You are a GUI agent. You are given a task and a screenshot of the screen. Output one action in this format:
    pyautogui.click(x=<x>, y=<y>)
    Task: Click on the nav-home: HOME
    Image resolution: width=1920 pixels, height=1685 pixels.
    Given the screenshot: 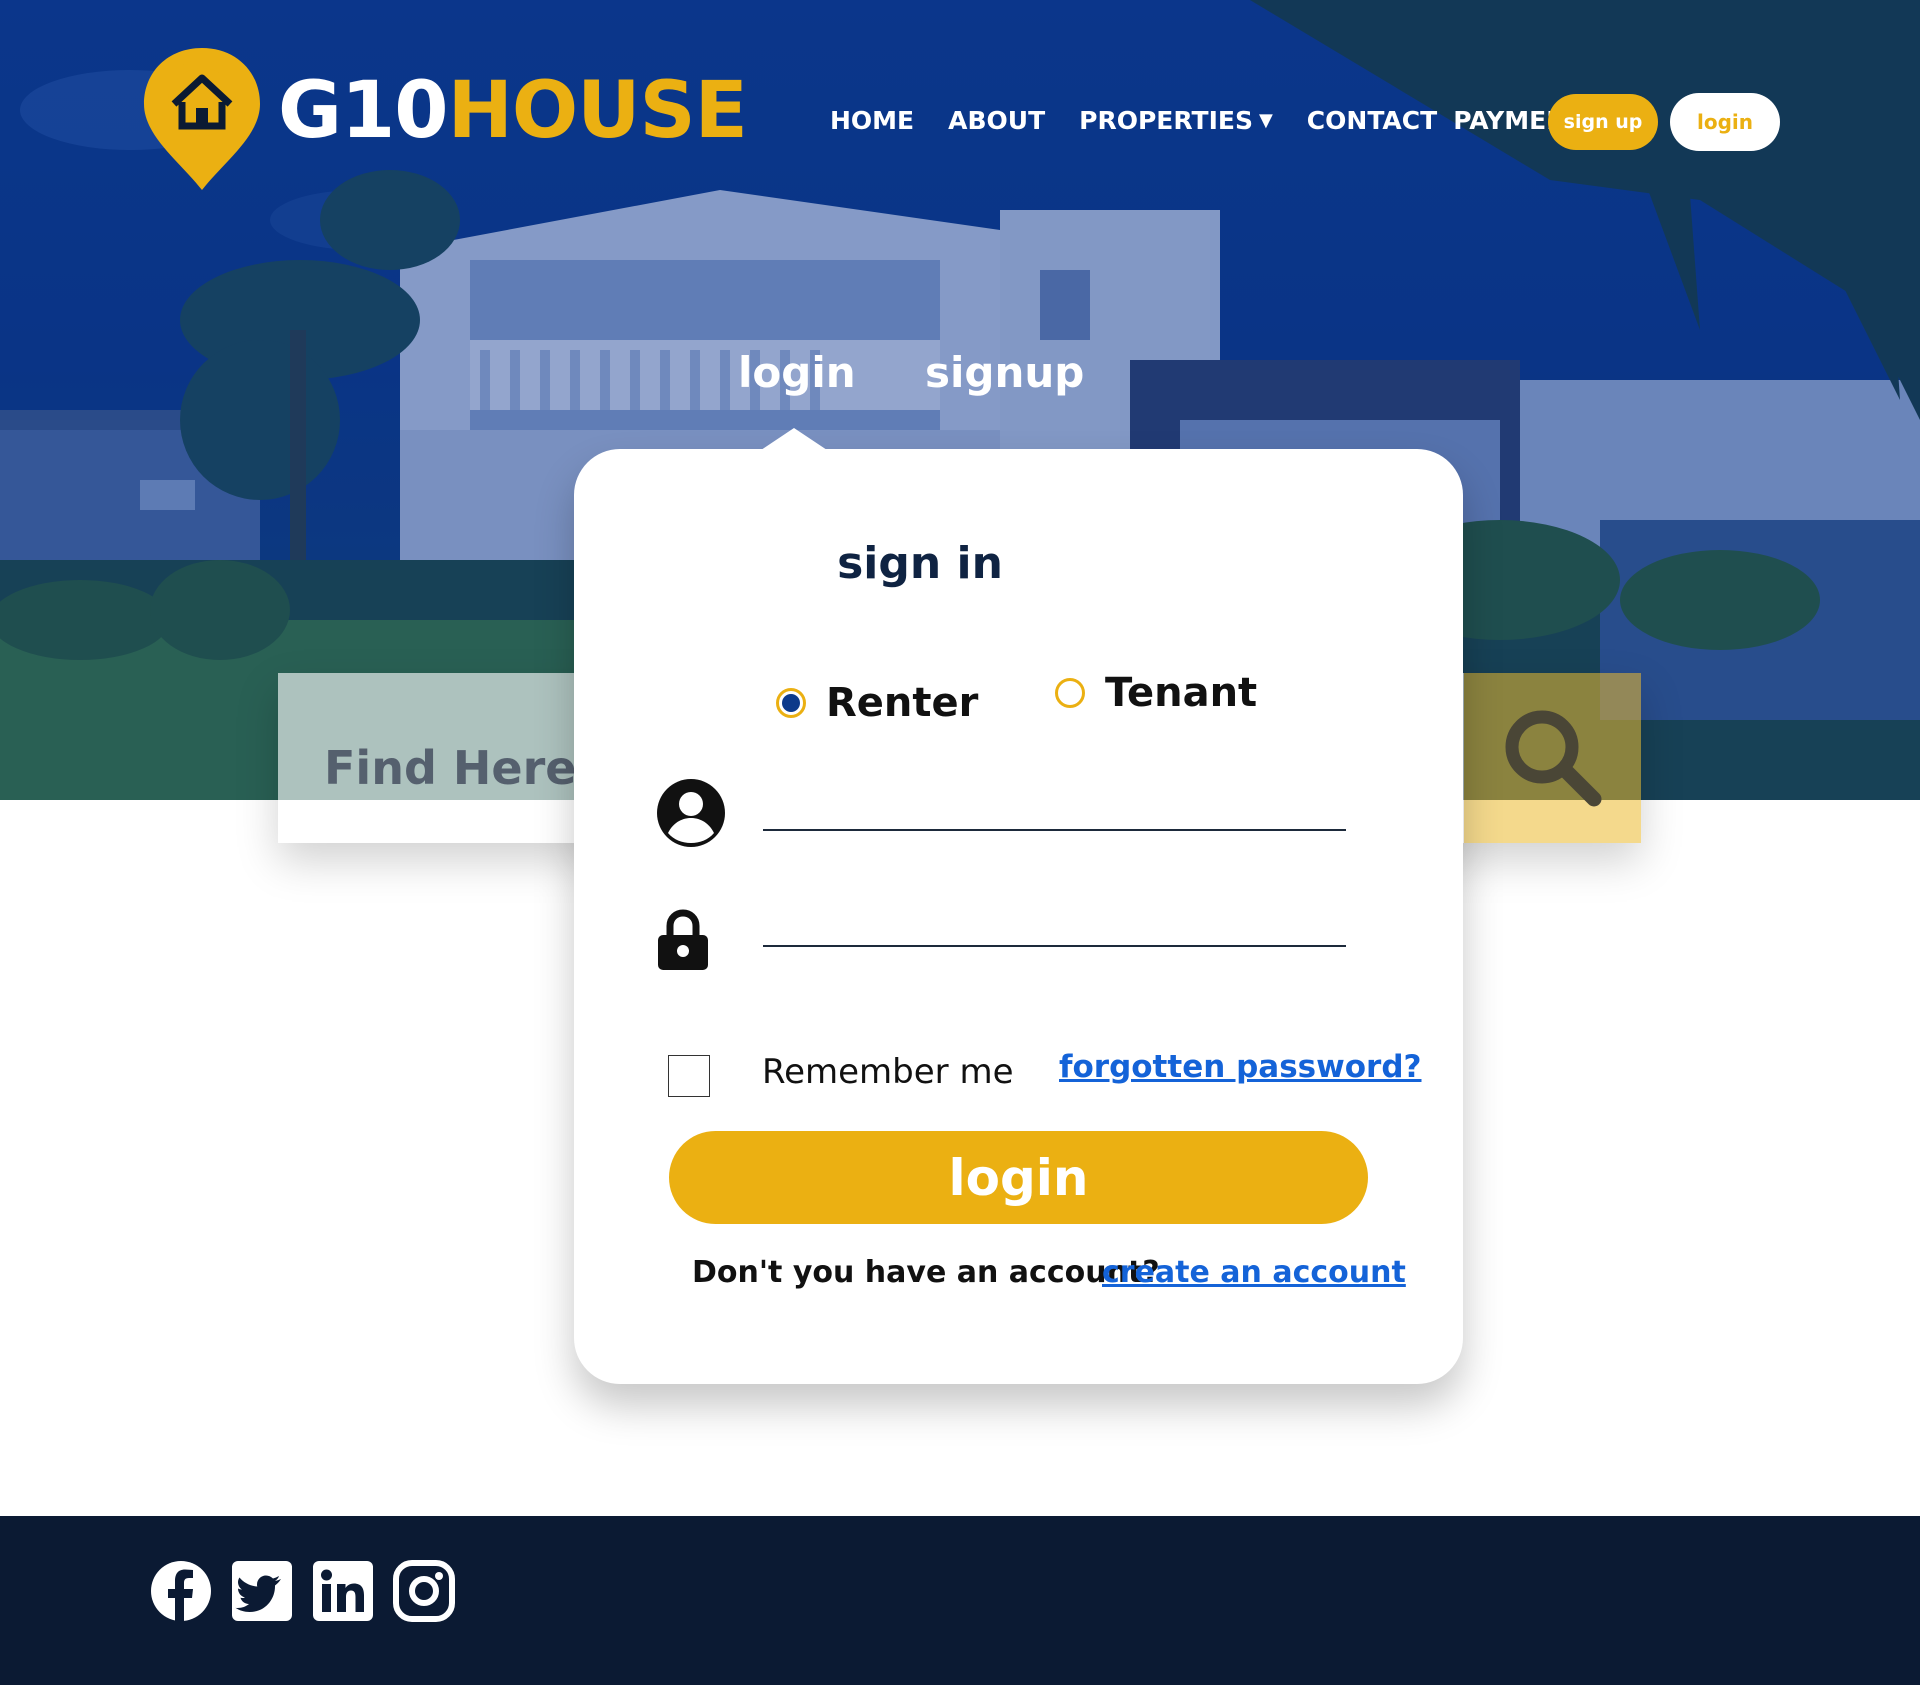 What is the action you would take?
    pyautogui.click(x=872, y=120)
    